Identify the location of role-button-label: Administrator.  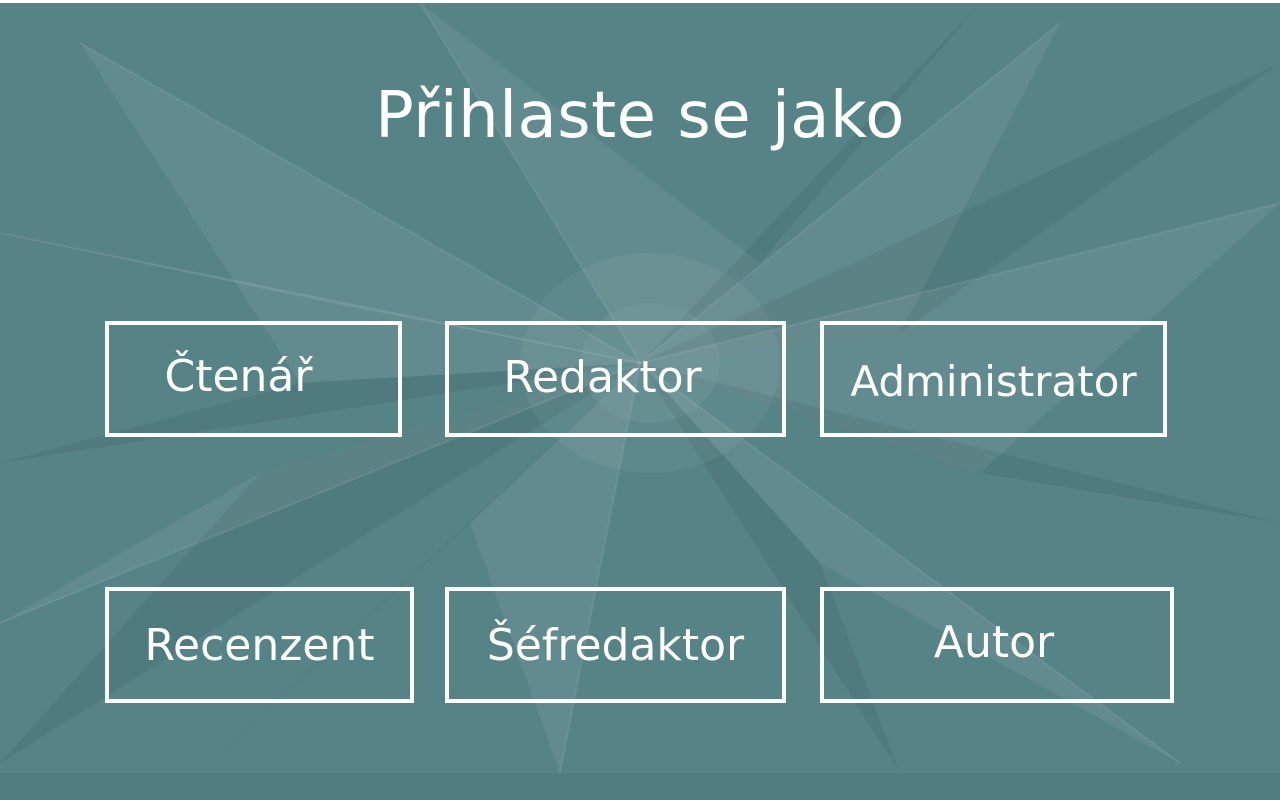
(993, 381).